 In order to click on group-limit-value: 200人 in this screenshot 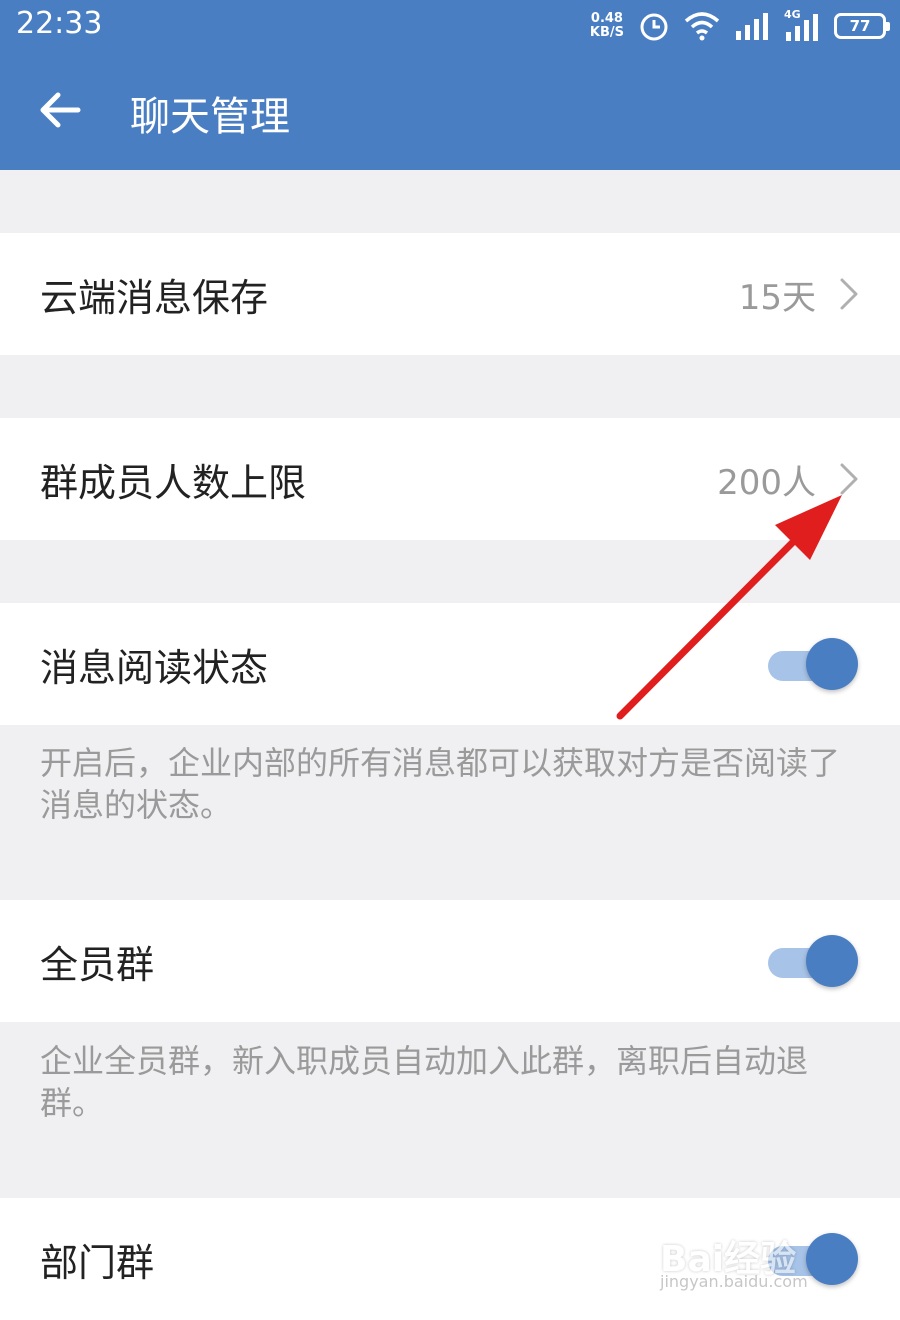, I will do `click(766, 482)`.